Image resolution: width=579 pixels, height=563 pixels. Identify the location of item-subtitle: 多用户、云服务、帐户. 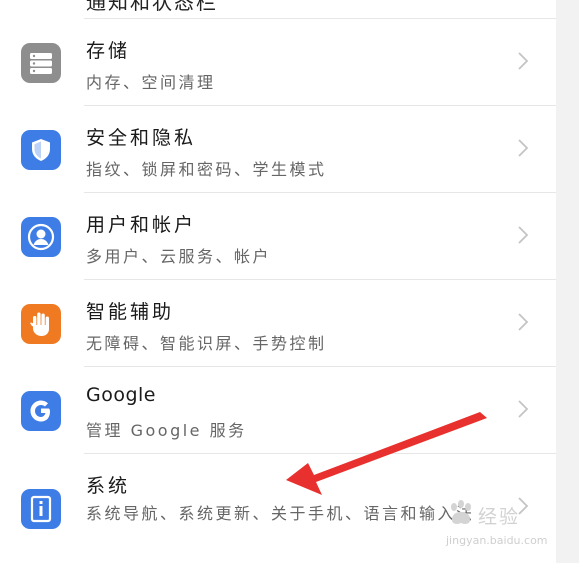
(179, 256).